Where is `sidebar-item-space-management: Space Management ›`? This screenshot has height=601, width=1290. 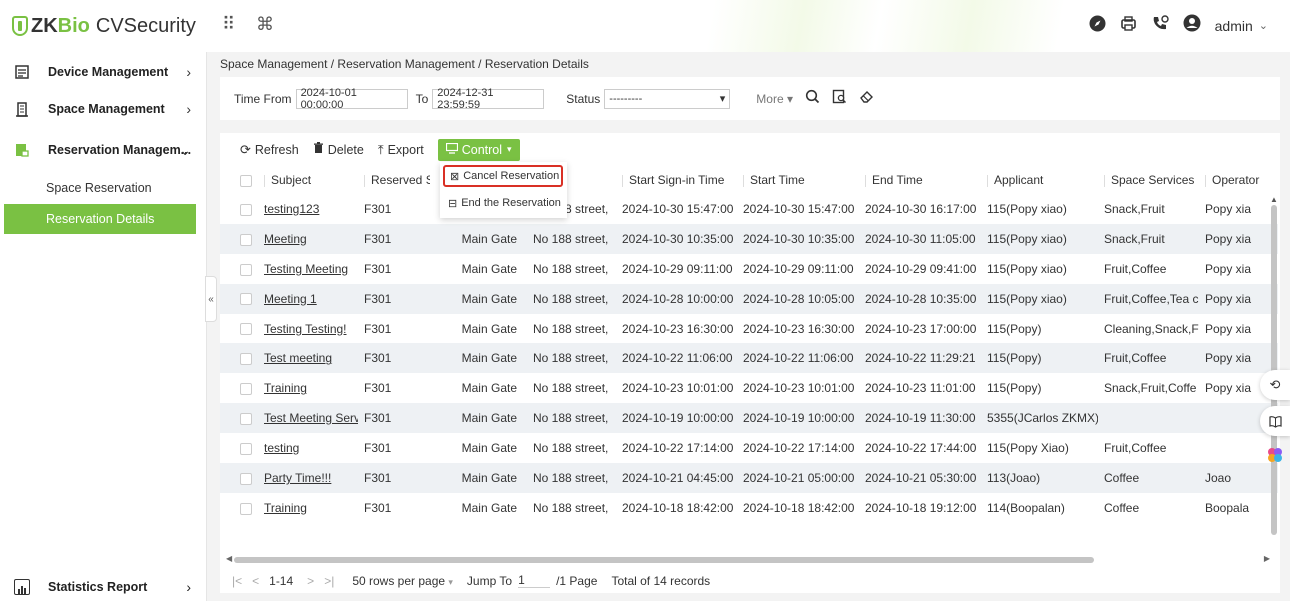 sidebar-item-space-management: Space Management › is located at coordinates (103, 109).